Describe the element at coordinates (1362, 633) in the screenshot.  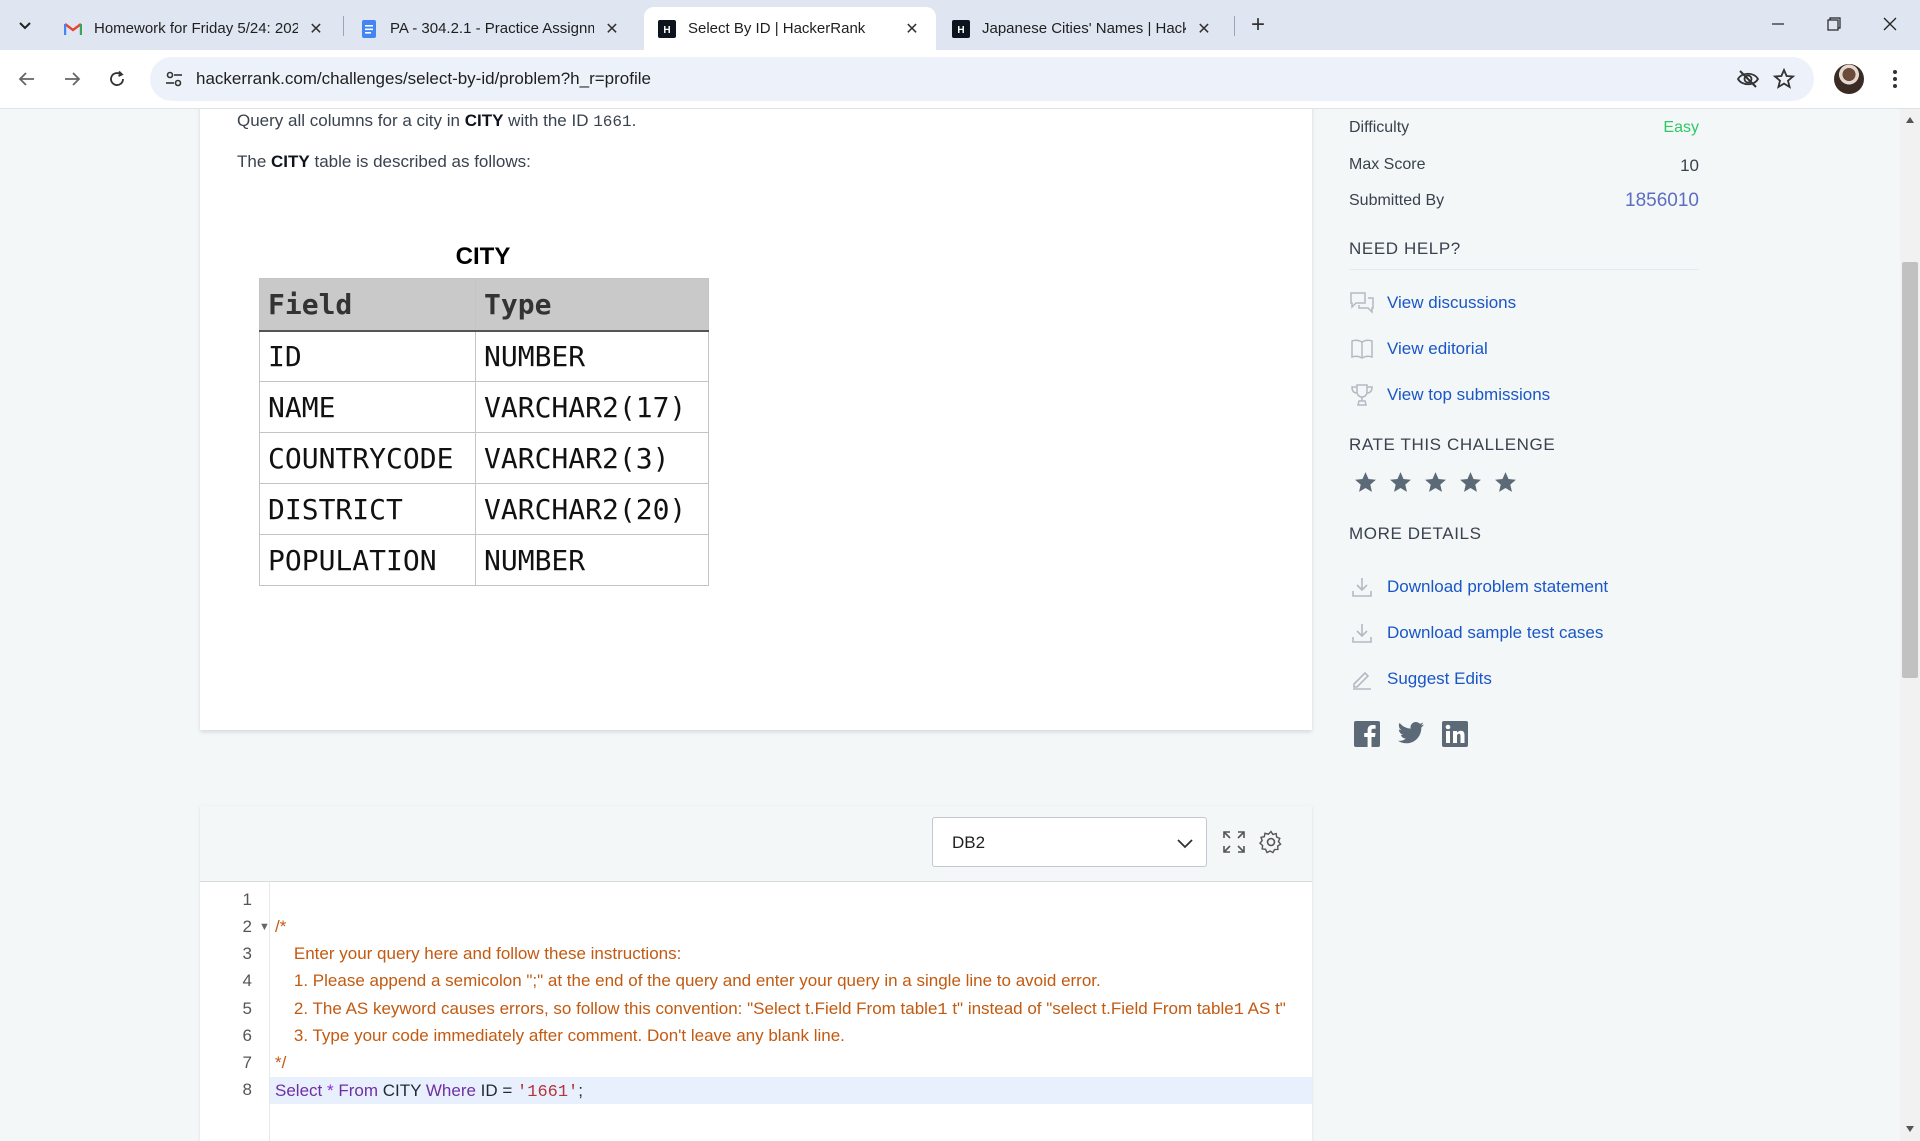
I see `download-icon` at that location.